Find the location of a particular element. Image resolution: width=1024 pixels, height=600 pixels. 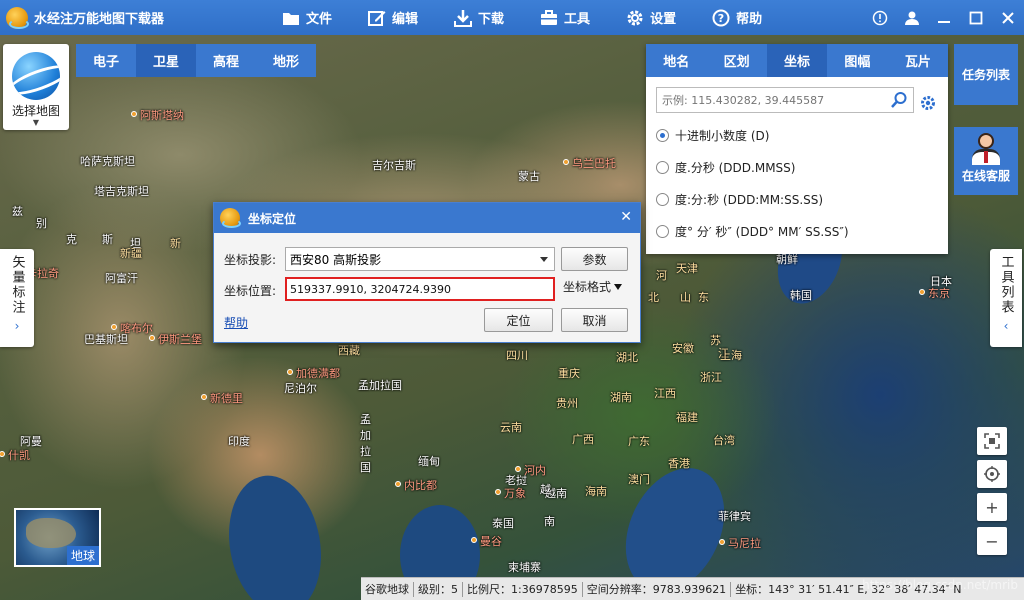

menu-settings: 设置 is located at coordinates (651, 17).